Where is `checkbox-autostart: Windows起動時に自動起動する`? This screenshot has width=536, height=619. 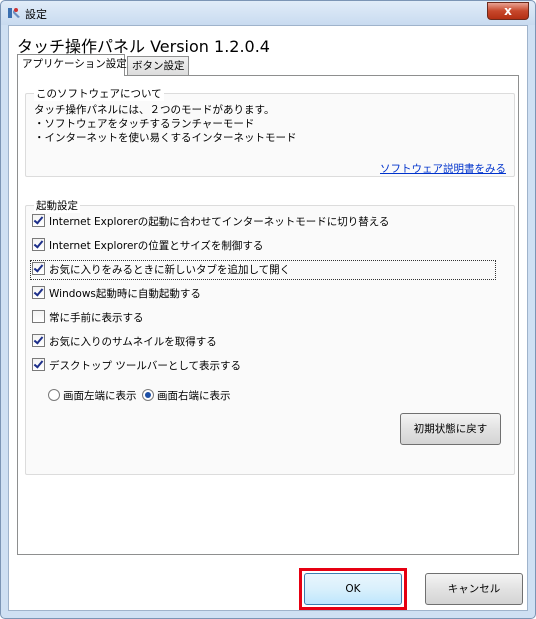 checkbox-autostart: Windows起動時に自動起動する is located at coordinates (116, 294).